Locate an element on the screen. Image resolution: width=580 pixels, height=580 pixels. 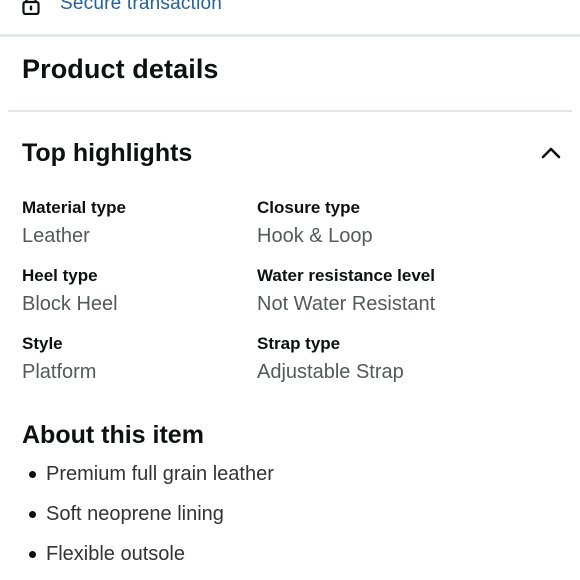
about-this-item-title: About this item is located at coordinates (113, 435).